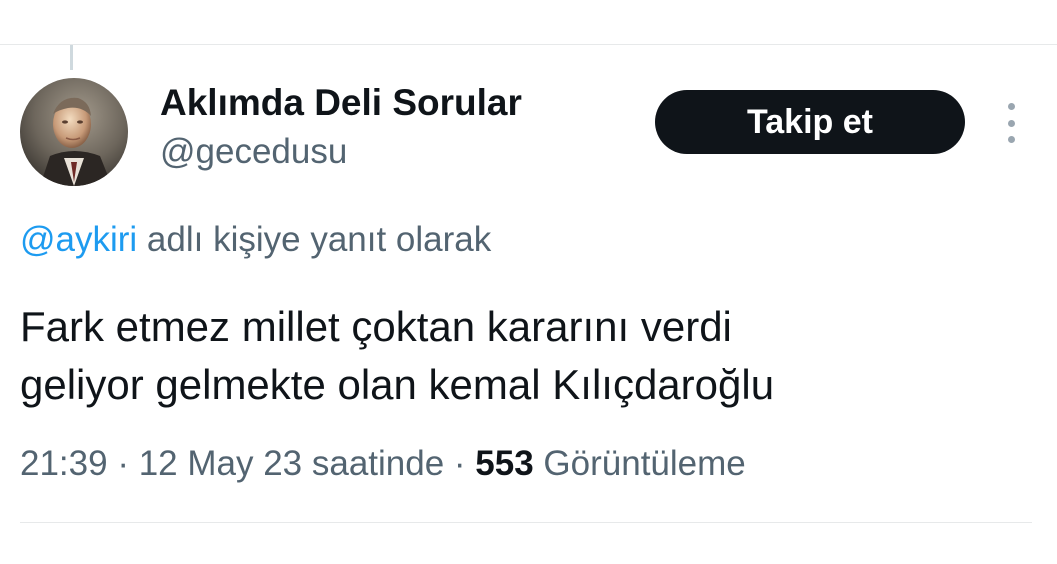 This screenshot has width=1057, height=564. Describe the element at coordinates (528, 44) in the screenshot. I see `top-divider` at that location.